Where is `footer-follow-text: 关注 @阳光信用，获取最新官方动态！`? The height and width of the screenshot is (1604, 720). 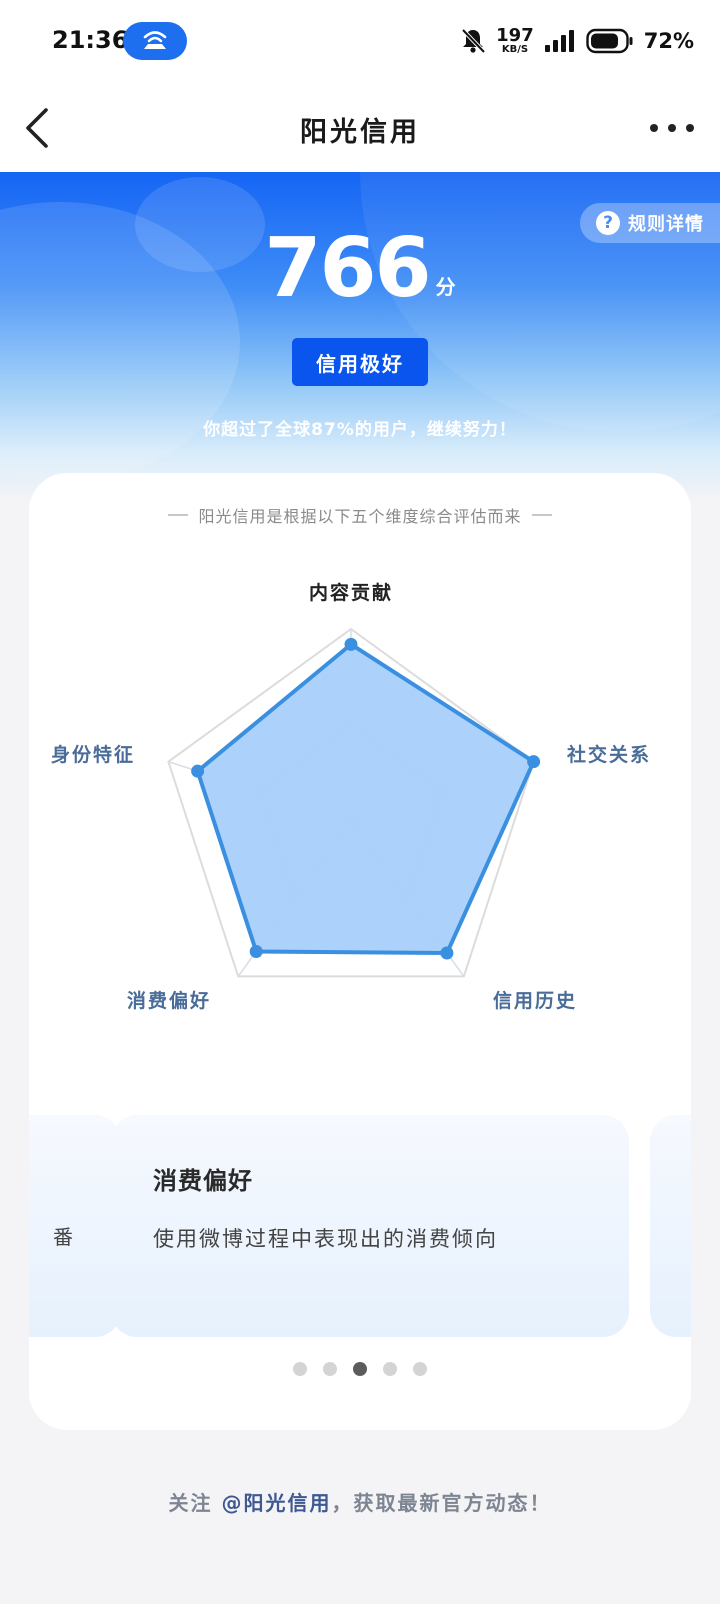
footer-follow-text: 关注 @阳光信用，获取最新官方动态！ is located at coordinates (360, 1501).